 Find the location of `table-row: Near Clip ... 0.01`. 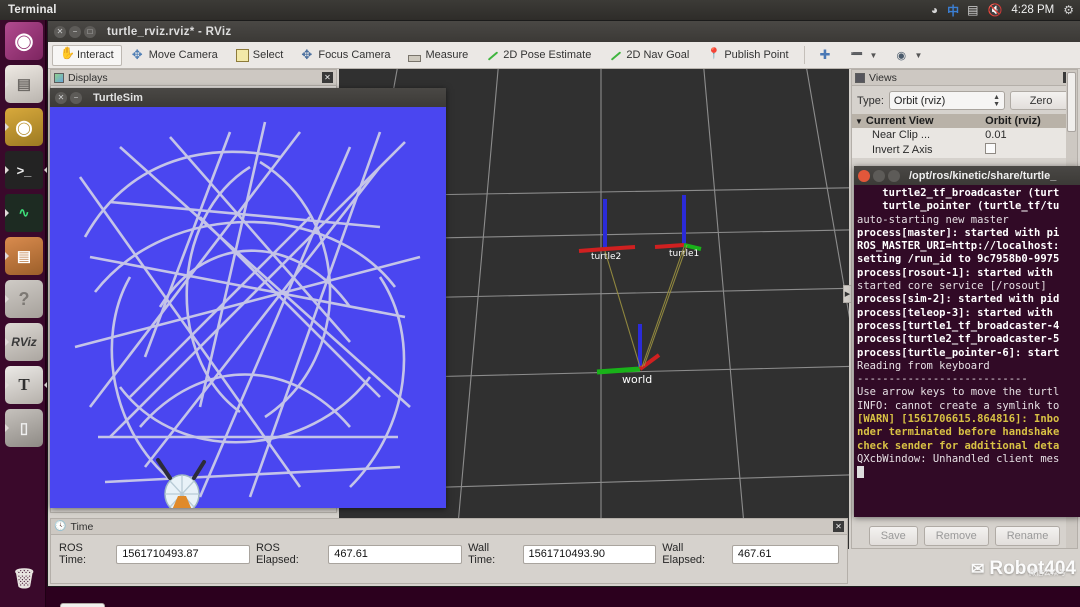

table-row: Near Clip ... 0.01 is located at coordinates (964, 135).